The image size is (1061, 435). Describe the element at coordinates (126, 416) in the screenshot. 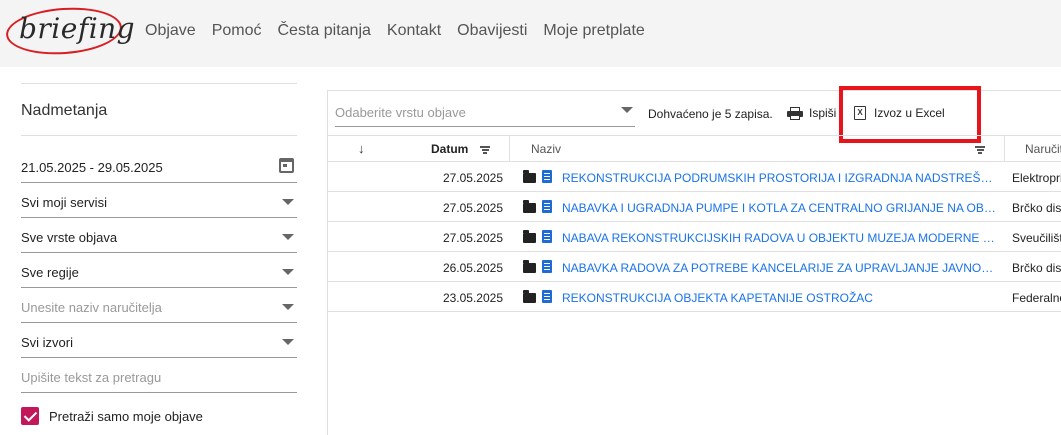

I see `only-mine-label: Pretraži samo moje objave` at that location.